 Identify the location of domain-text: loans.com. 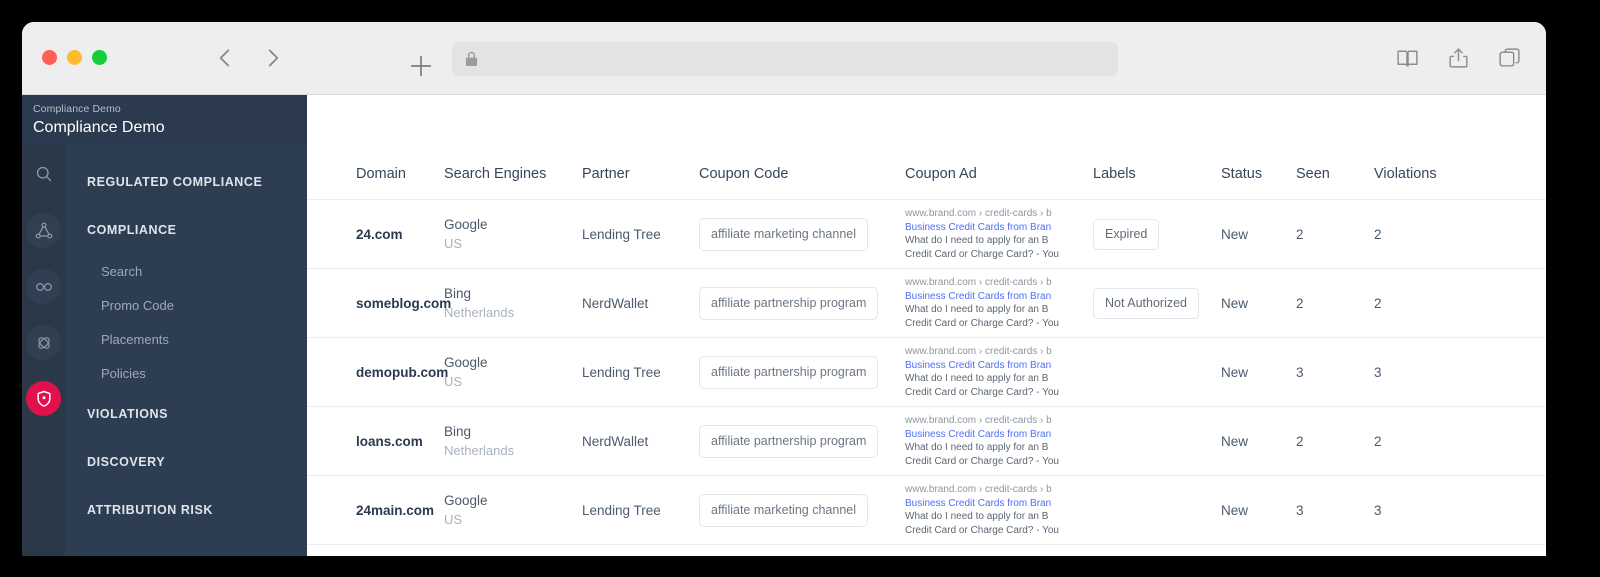
(389, 441).